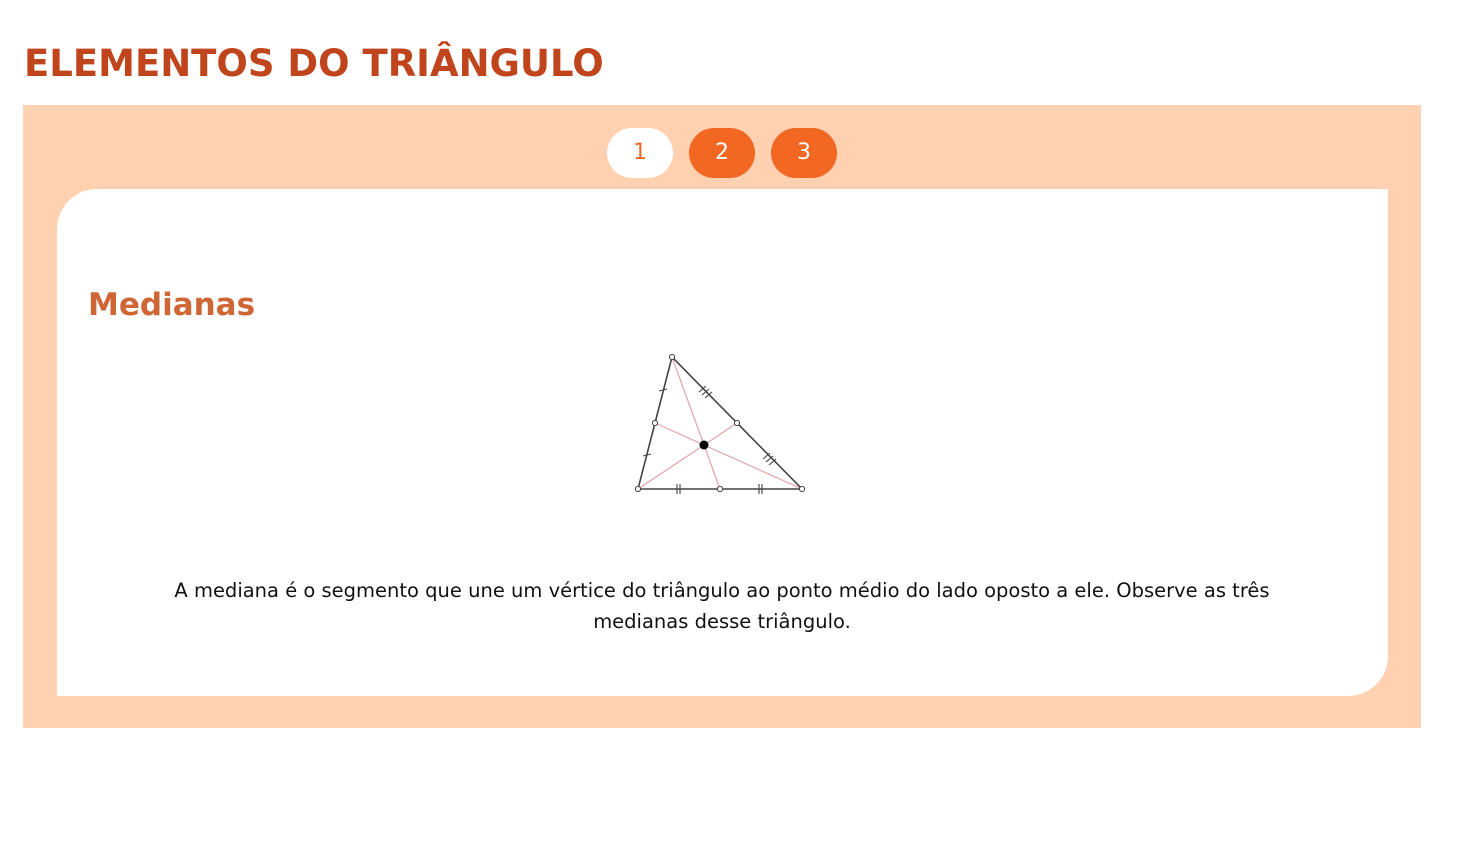 Image resolution: width=1460 pixels, height=850 pixels. Describe the element at coordinates (314, 63) in the screenshot. I see `page-title: ELEMENTOS DO TRIÂNGULO` at that location.